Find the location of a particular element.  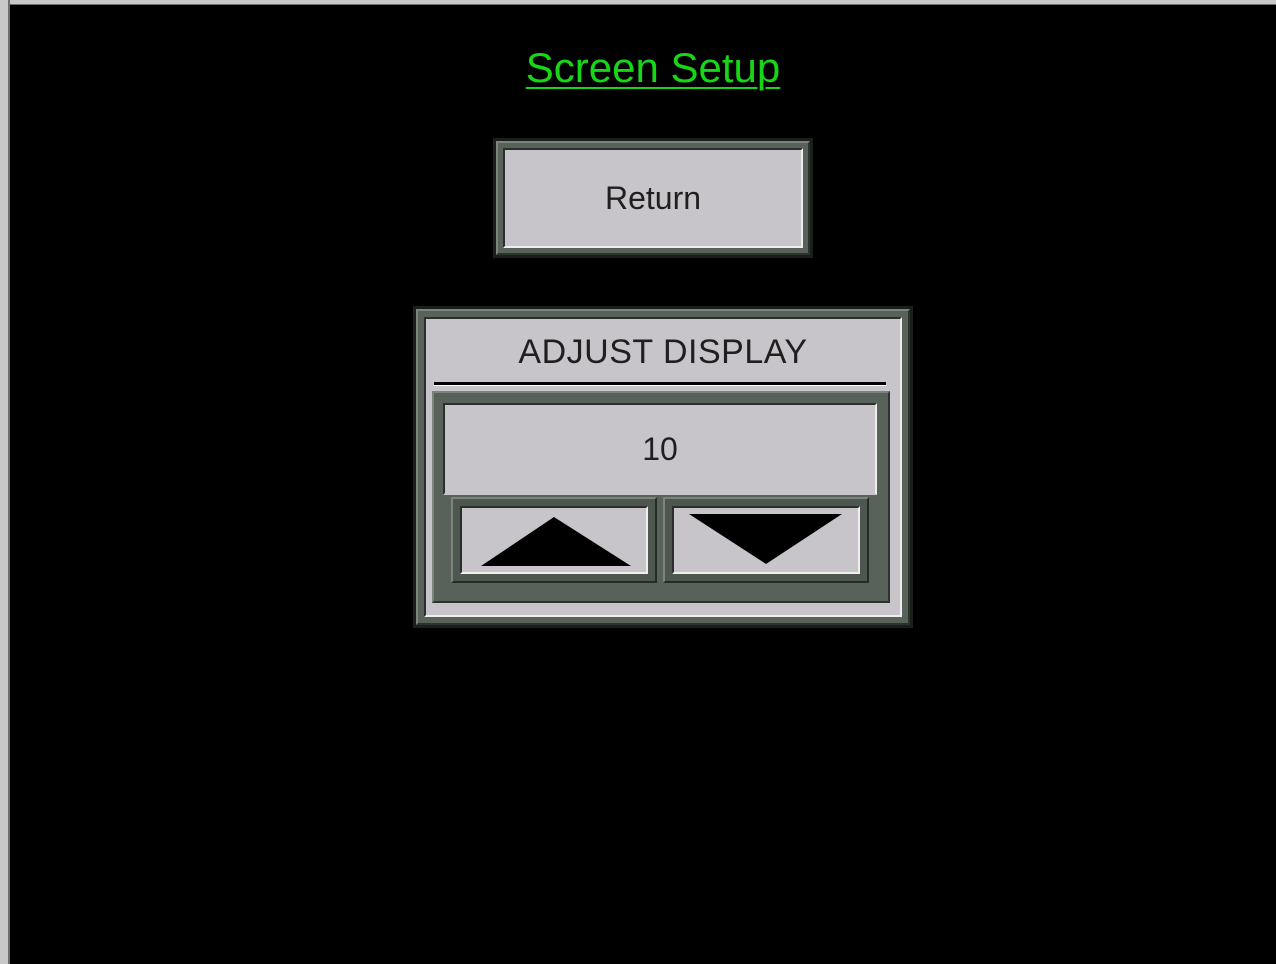

adjust-display-panel-bezel: ADJUST DISPLAY 10 is located at coordinates (663, 467).